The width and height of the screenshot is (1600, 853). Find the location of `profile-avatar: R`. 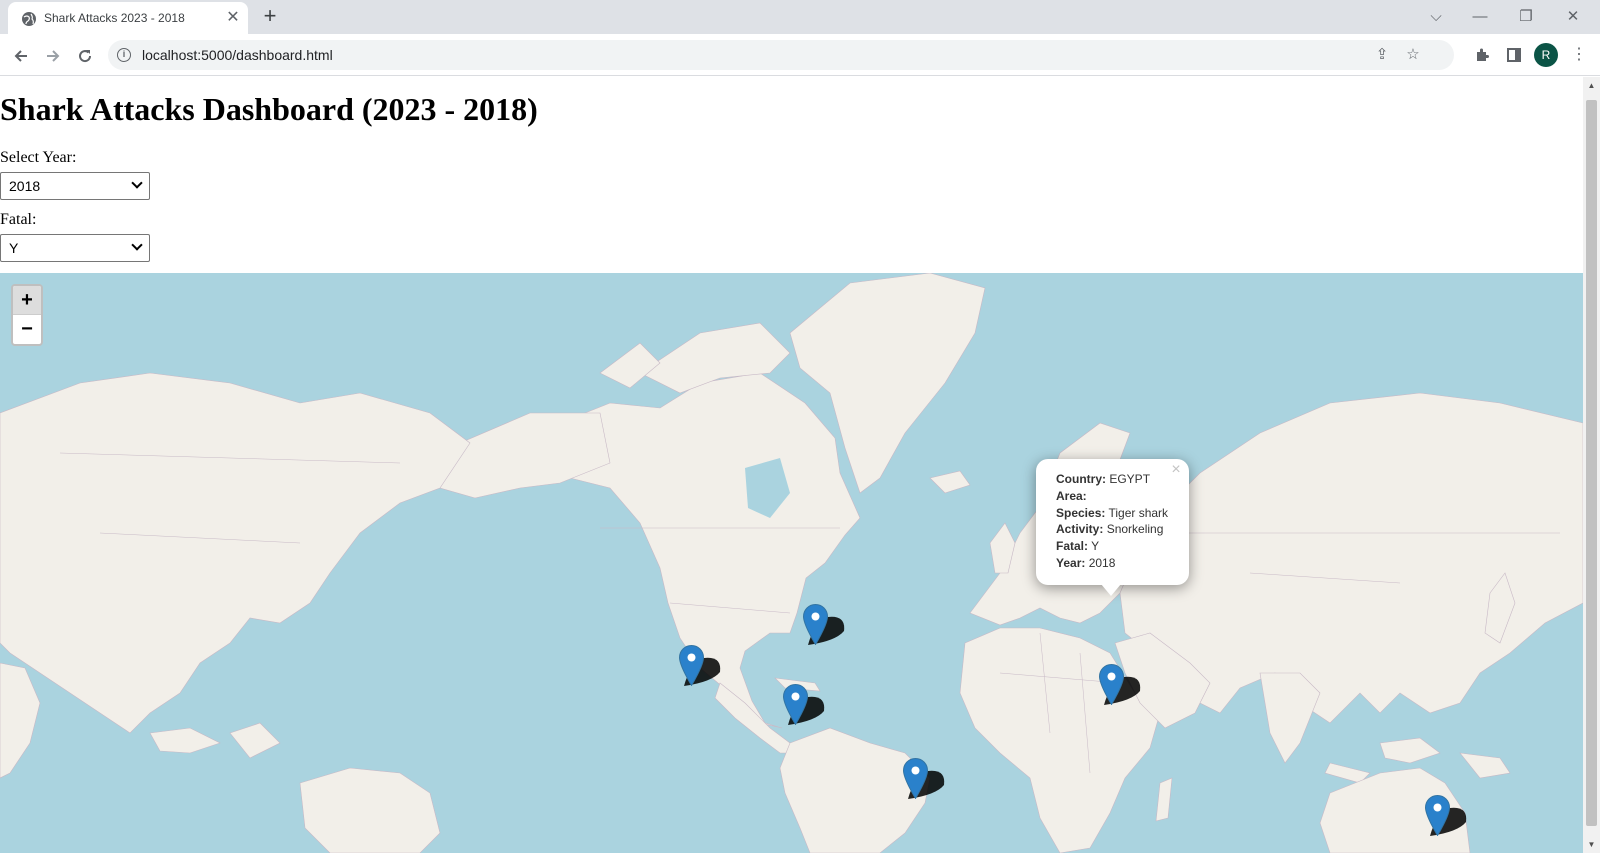

profile-avatar: R is located at coordinates (1546, 55).